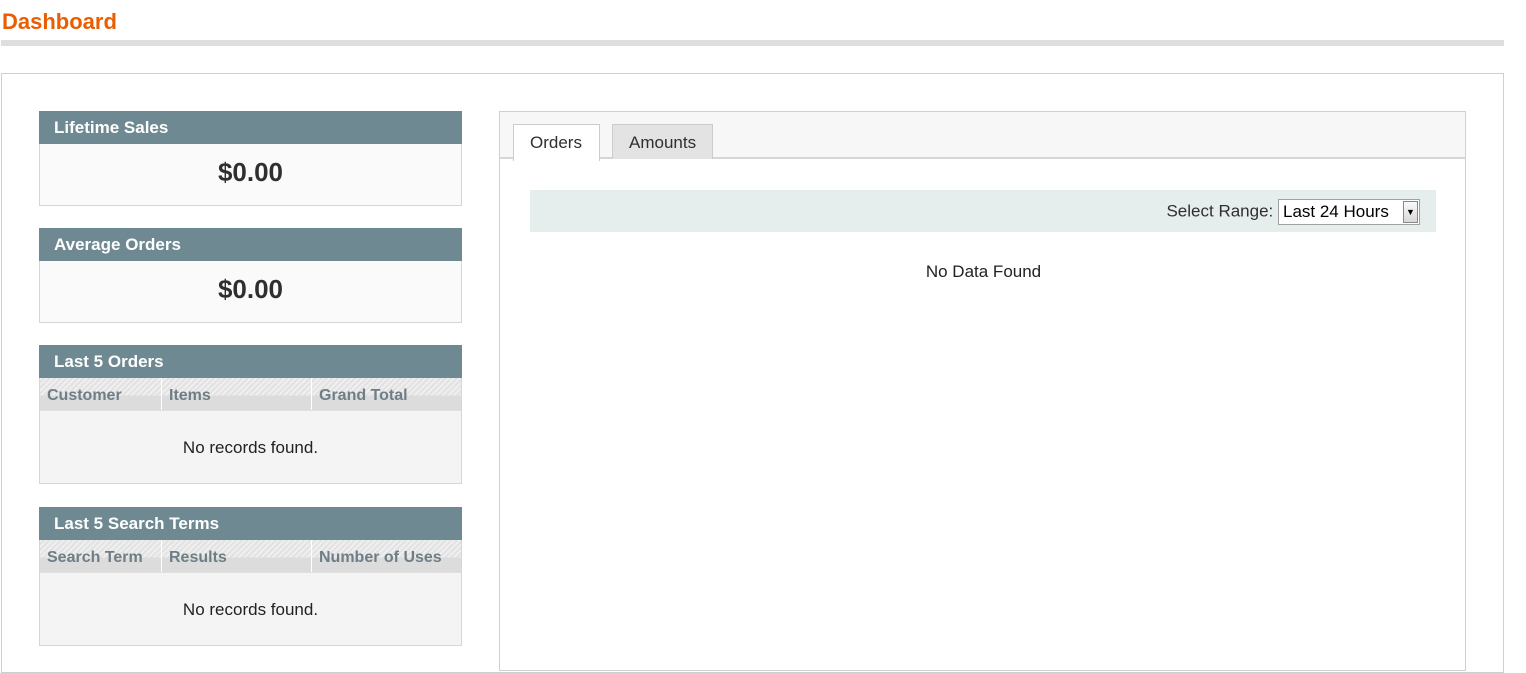 This screenshot has height=673, width=1526. What do you see at coordinates (250, 292) in the screenshot?
I see `average-orders-value: $0.00` at bounding box center [250, 292].